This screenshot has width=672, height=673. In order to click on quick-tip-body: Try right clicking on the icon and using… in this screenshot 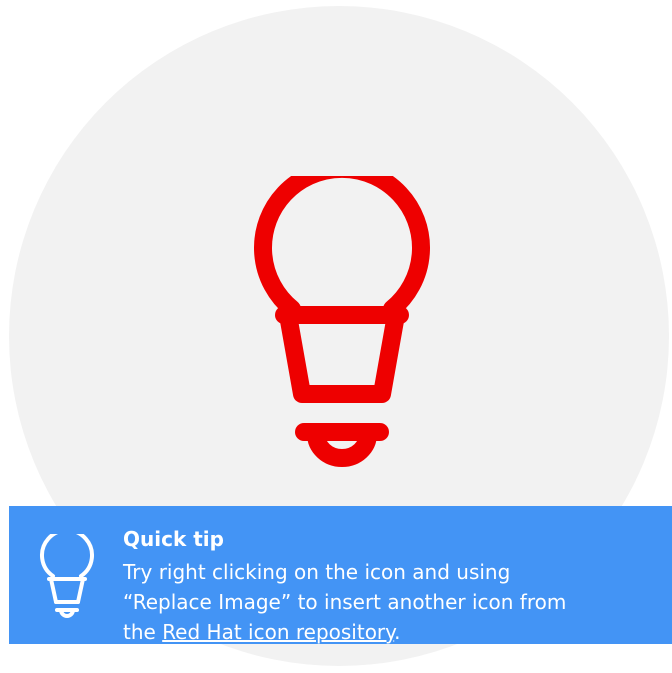, I will do `click(393, 602)`.